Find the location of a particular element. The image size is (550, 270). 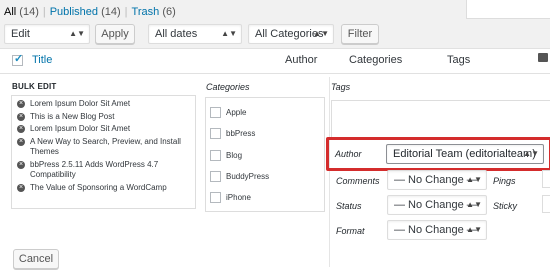

pings-select is located at coordinates (546, 179).